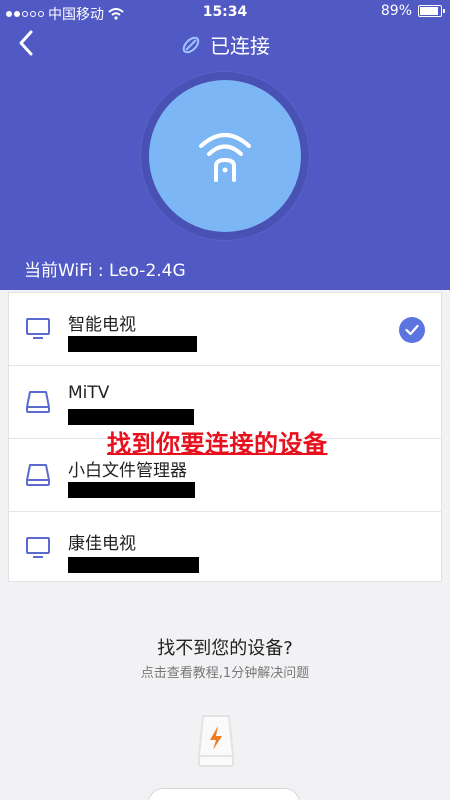 The height and width of the screenshot is (800, 450). I want to click on battery-percent: 89%, so click(396, 11).